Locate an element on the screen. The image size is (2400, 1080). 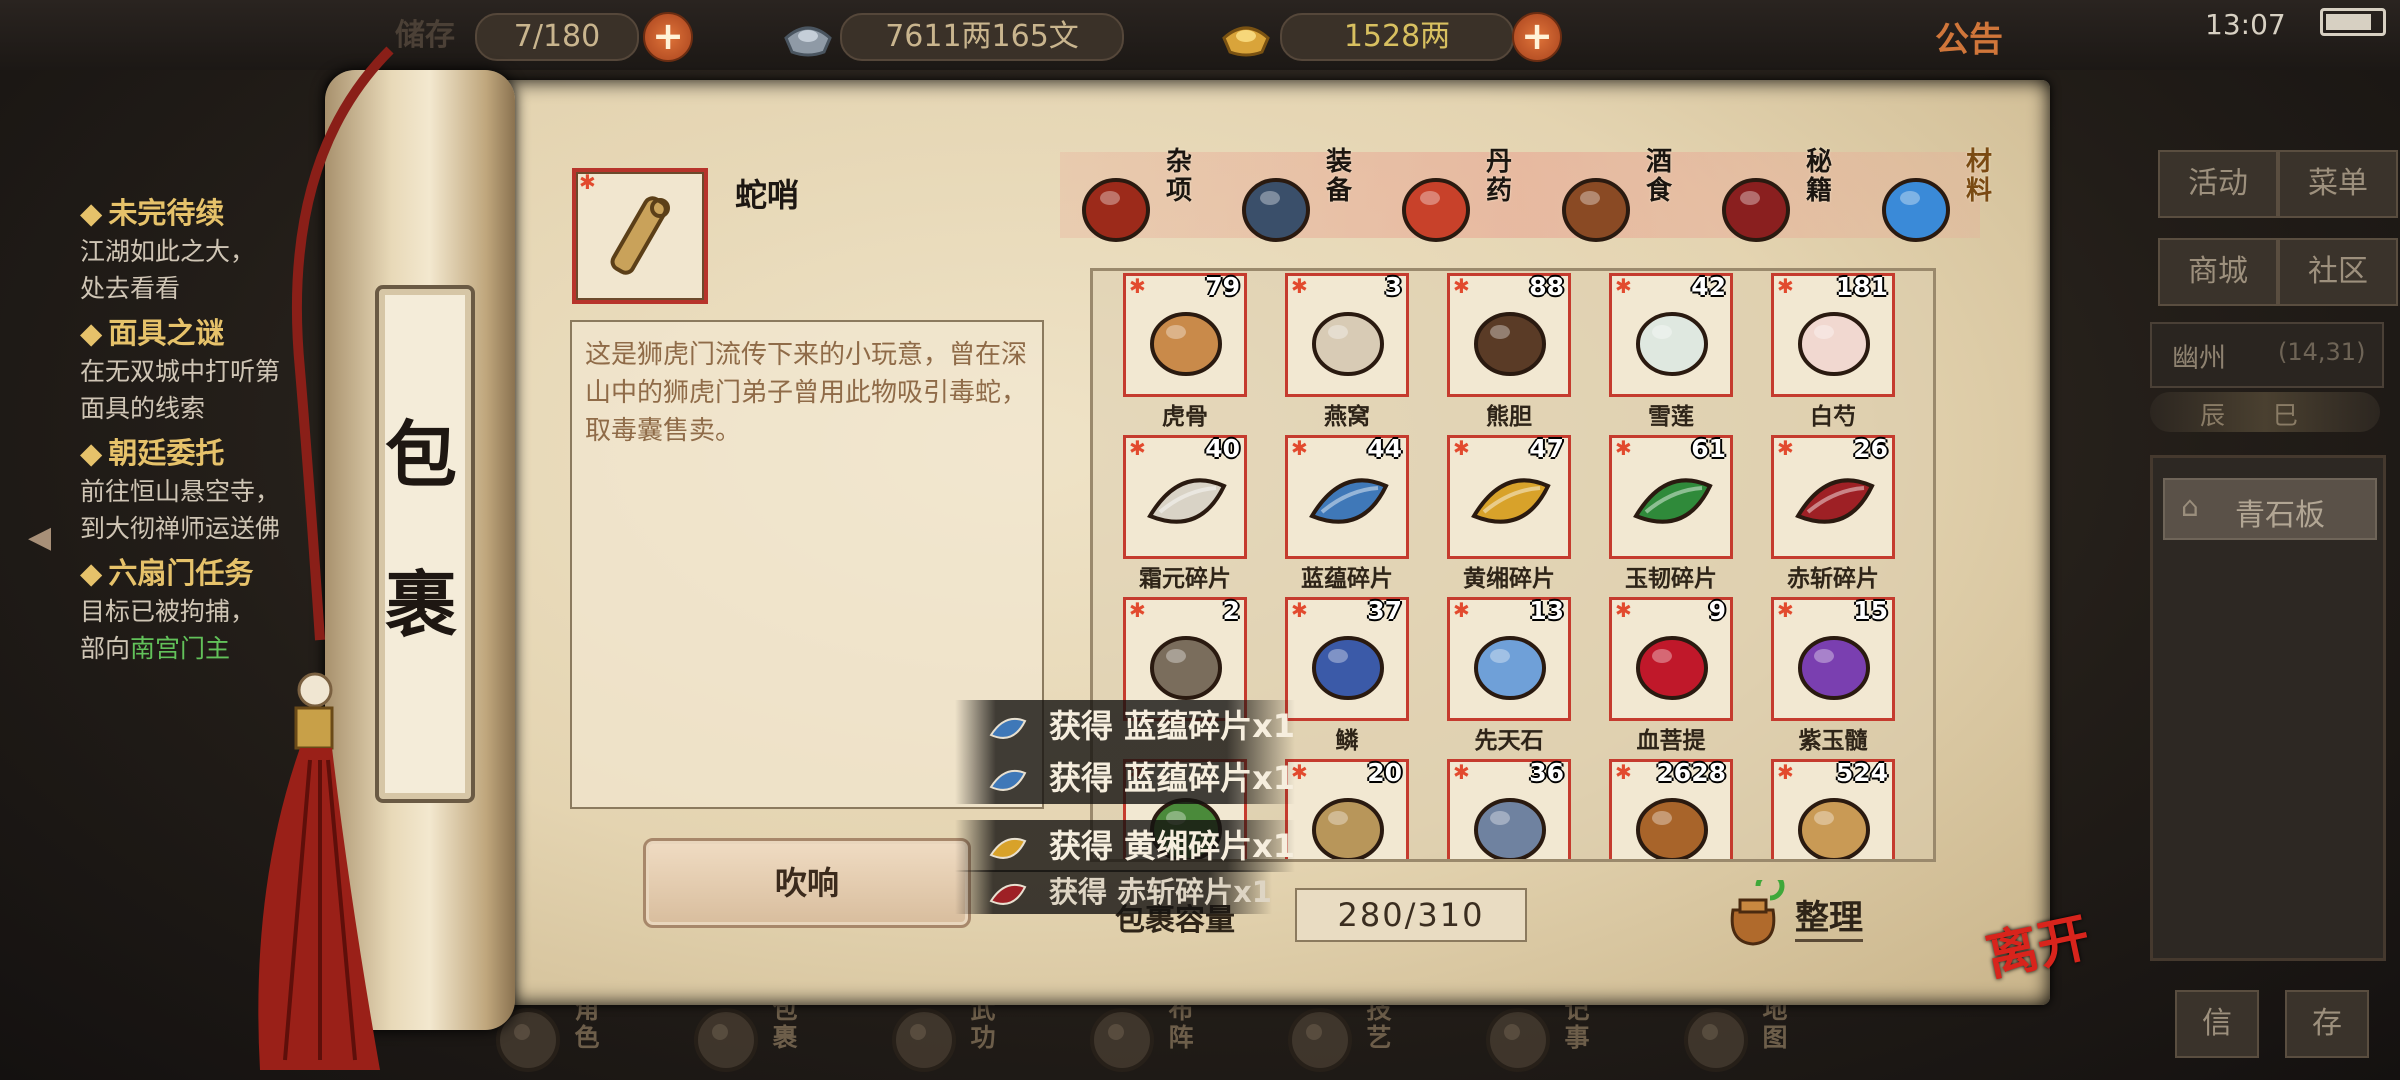
quest-title: ◆ 朝廷委托 is located at coordinates (152, 450).